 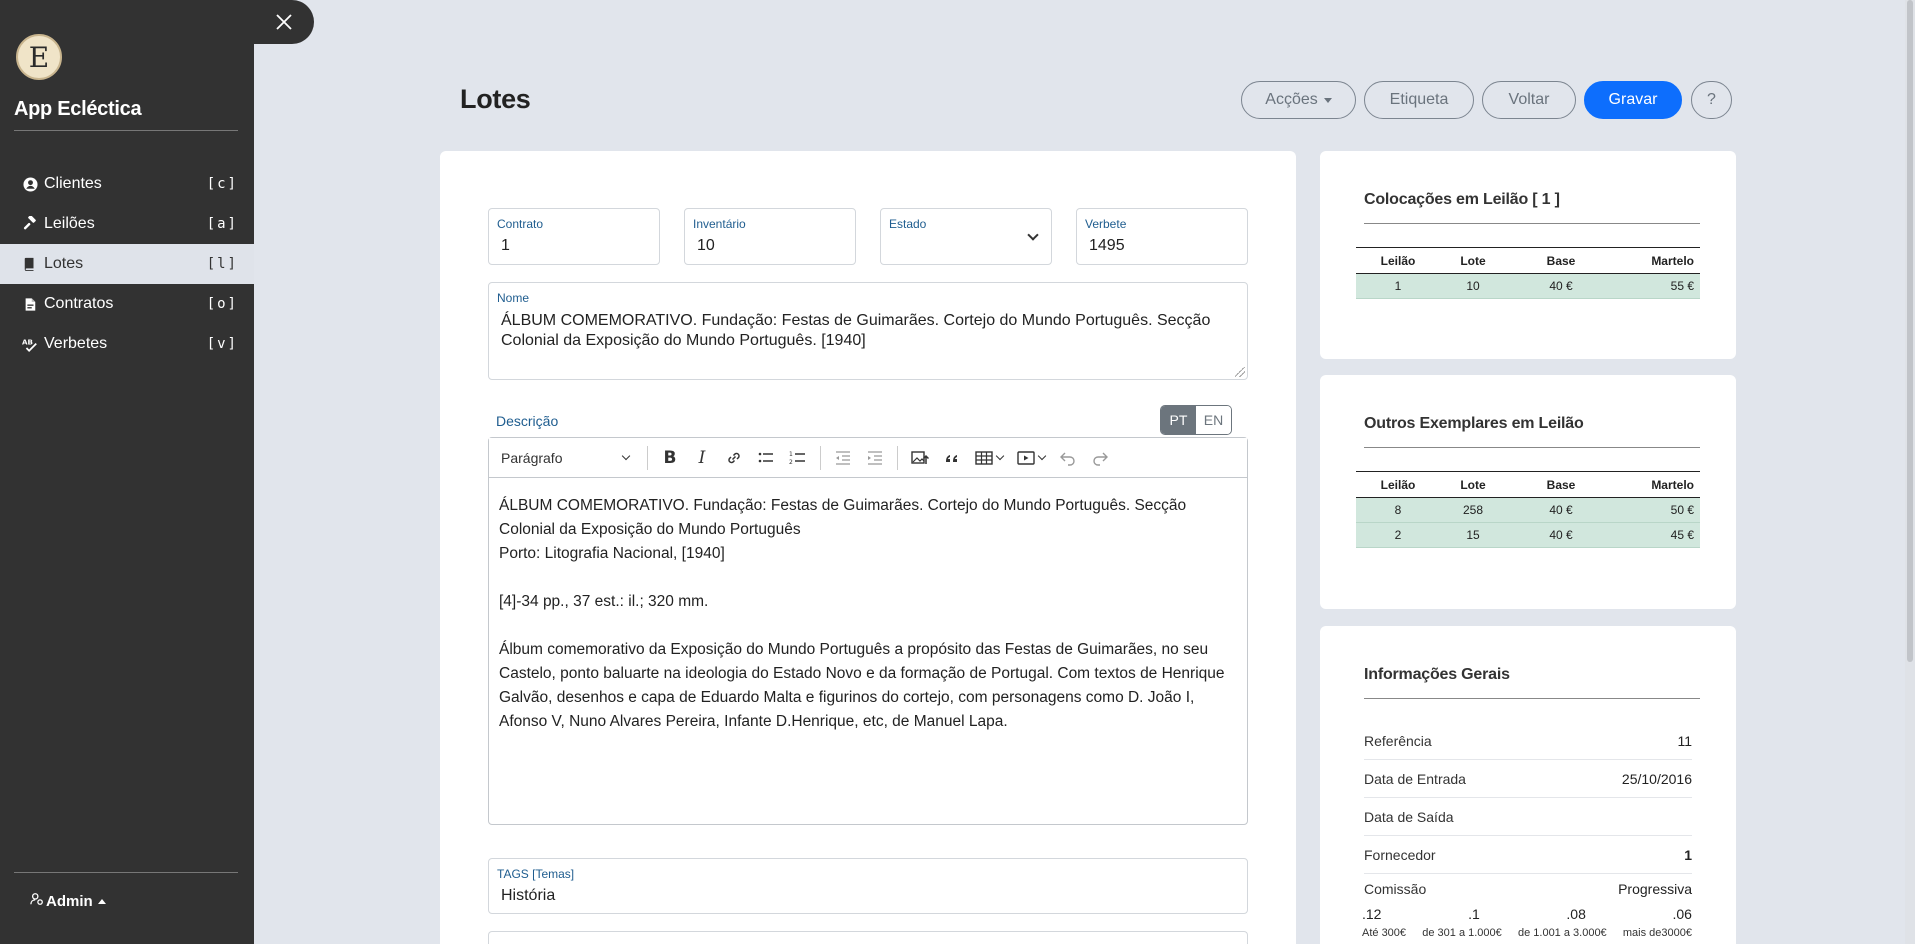 I want to click on outdent-button, so click(x=843, y=458).